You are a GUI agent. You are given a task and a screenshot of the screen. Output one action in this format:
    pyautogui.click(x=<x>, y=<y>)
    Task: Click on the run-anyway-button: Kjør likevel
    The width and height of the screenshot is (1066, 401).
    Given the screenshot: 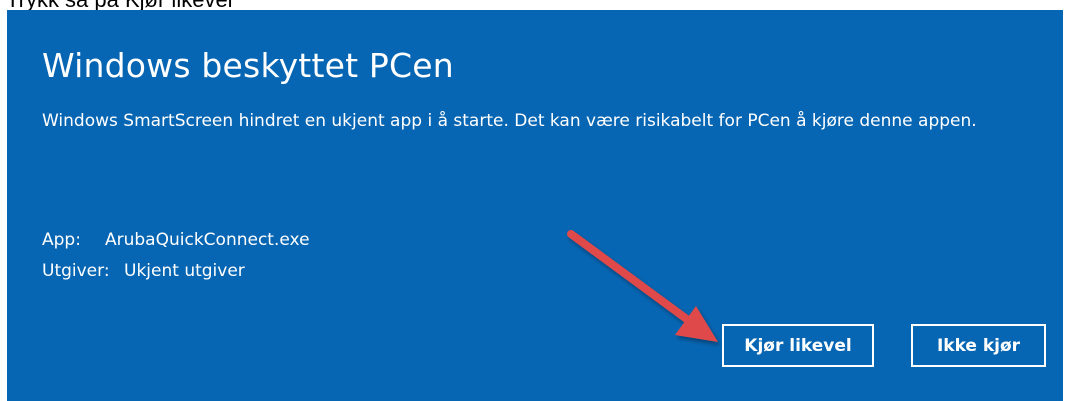 What is the action you would take?
    pyautogui.click(x=798, y=345)
    